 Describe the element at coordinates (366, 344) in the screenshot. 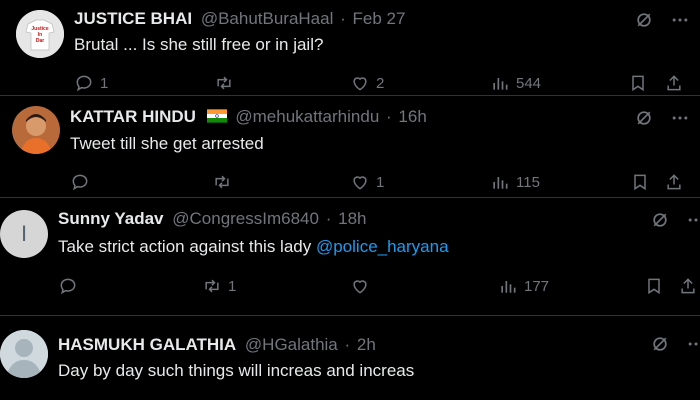

I see `timestamp: 2h` at that location.